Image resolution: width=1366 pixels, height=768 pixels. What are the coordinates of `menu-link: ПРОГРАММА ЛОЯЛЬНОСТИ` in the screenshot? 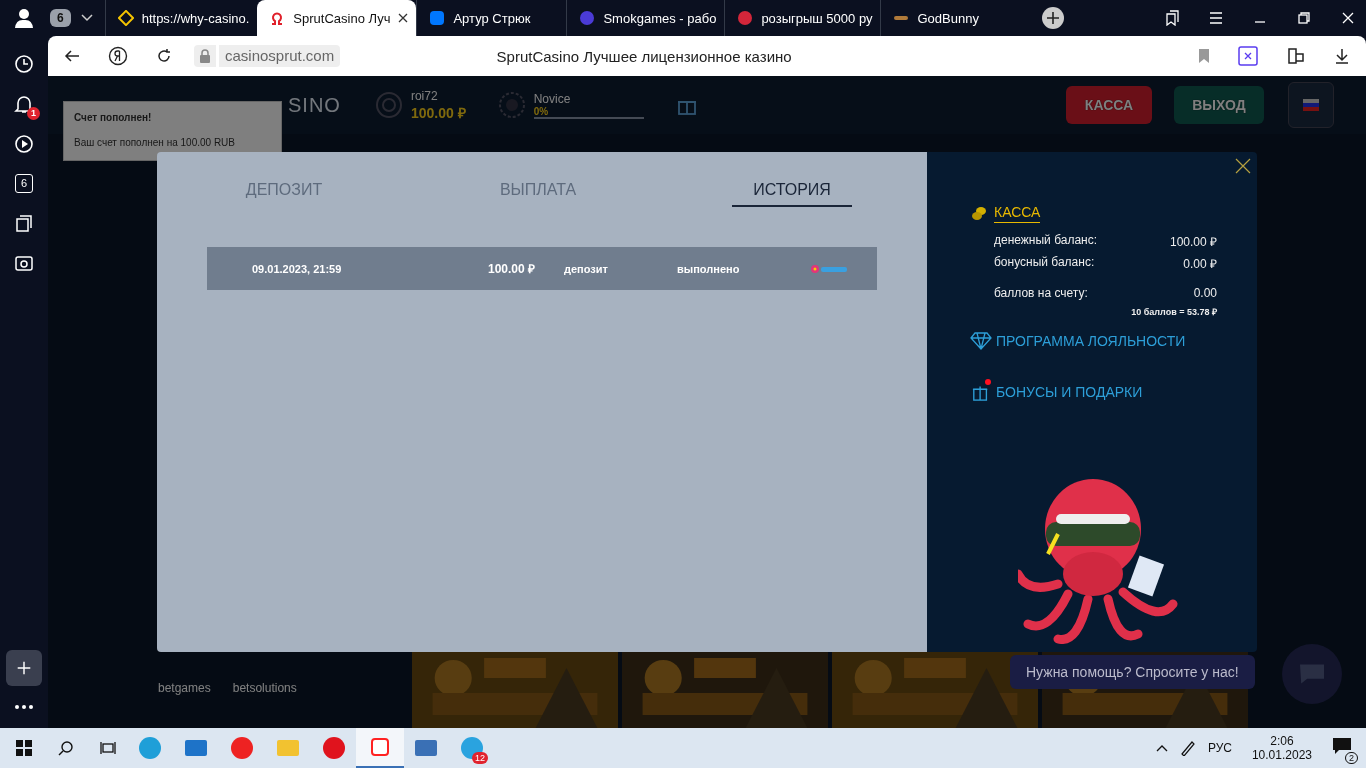 It's located at (1091, 341).